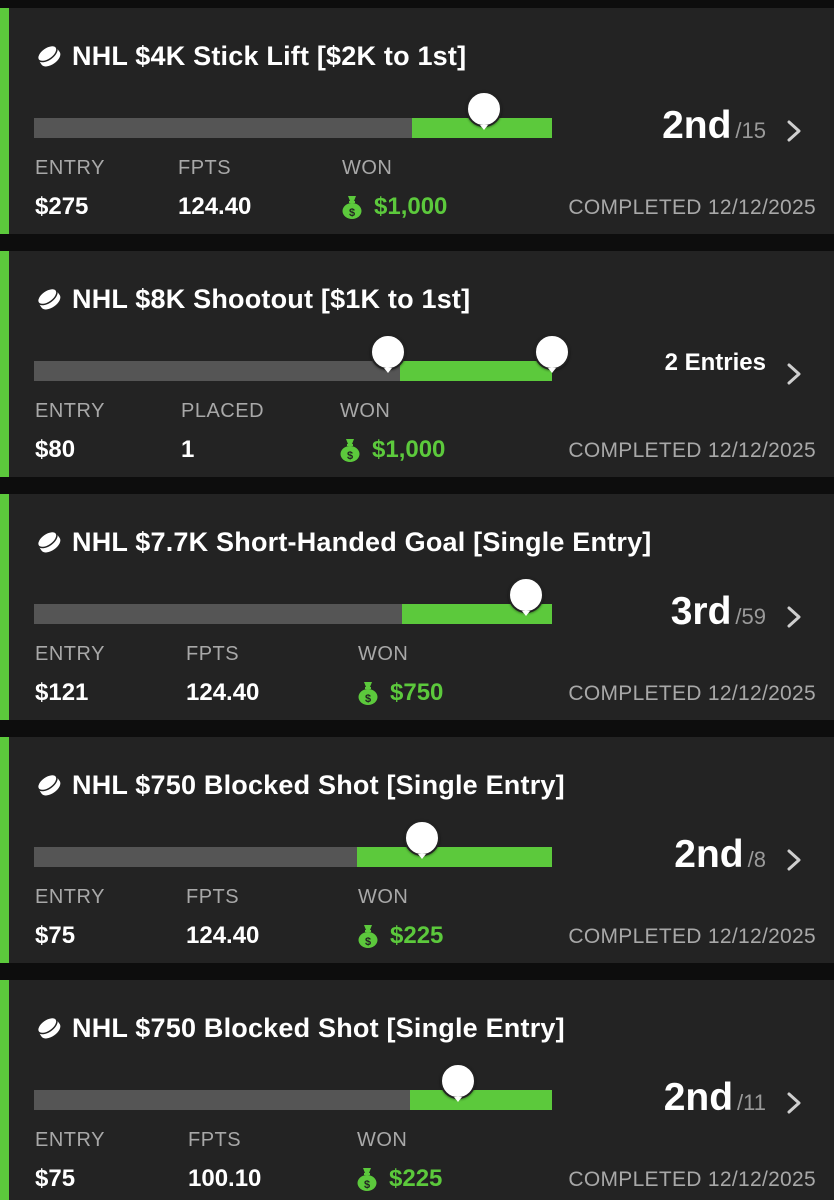  I want to click on entry-stat: ENTRY $275, so click(70, 189).